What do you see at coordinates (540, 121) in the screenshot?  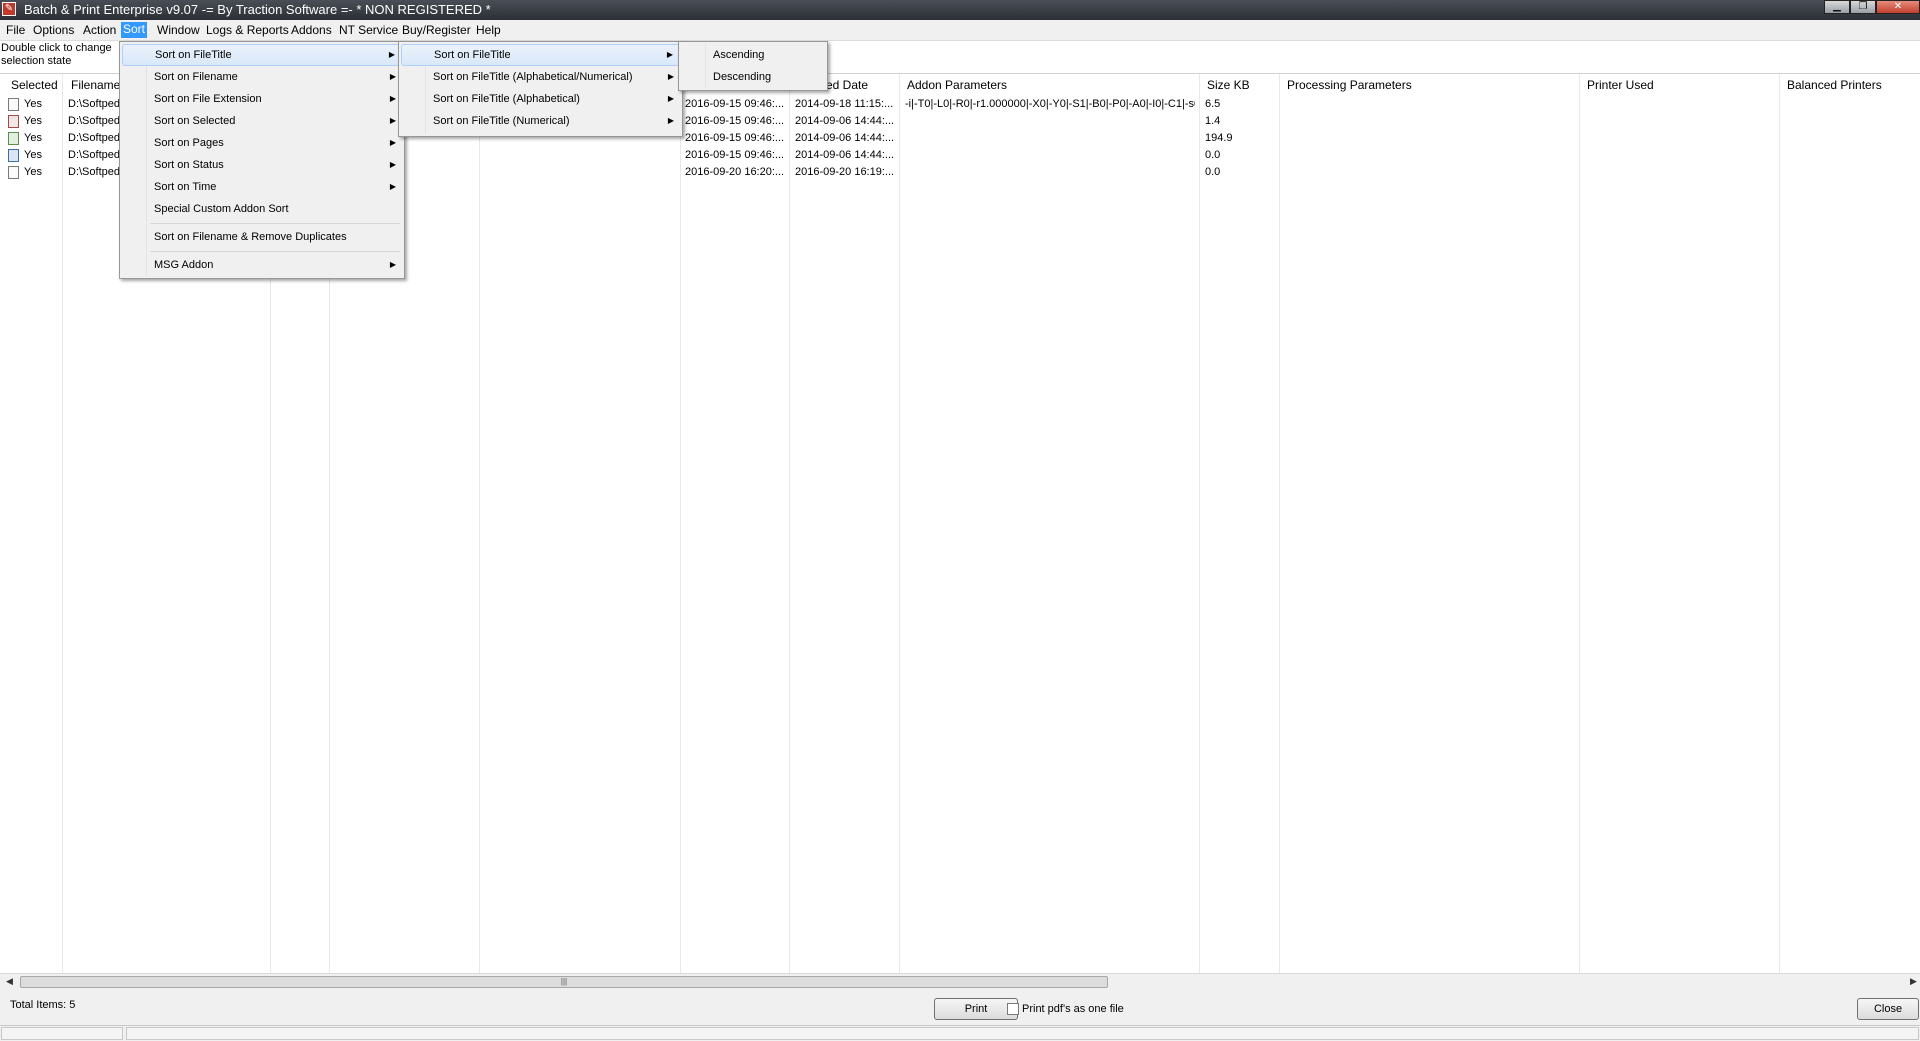 I see `sort-filetitle-numerical-item: Sort on FileTitle (Numerical) ▶` at bounding box center [540, 121].